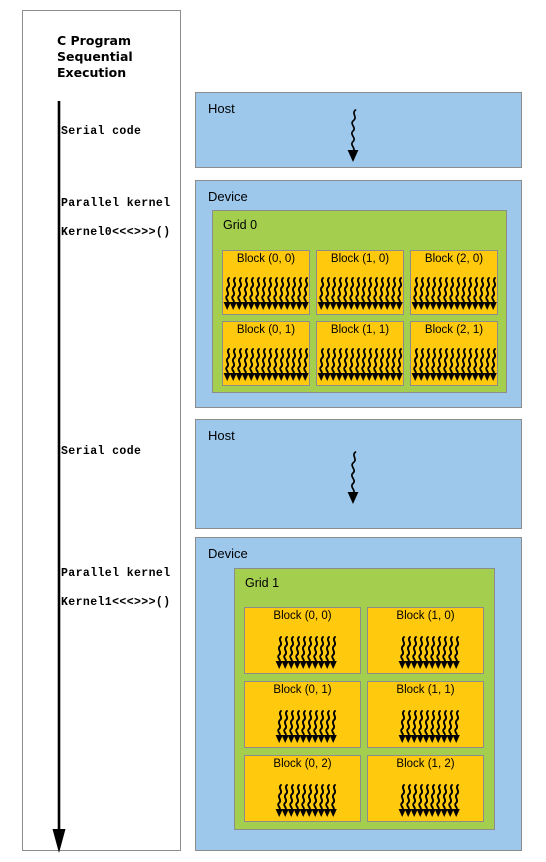 This screenshot has height=862, width=546. I want to click on block-2-1: Block (2, 1), so click(454, 353).